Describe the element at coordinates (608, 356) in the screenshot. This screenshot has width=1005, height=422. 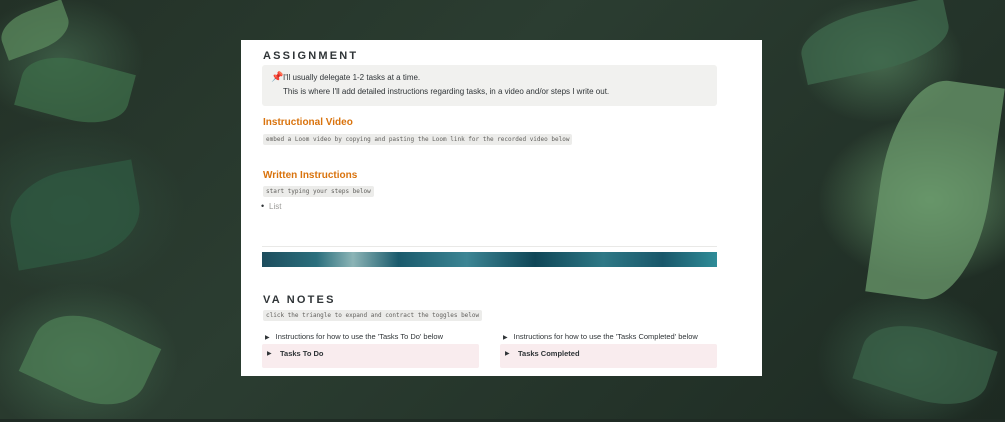
I see `toggle-tasks-completed: ▶ Tasks Completed` at that location.